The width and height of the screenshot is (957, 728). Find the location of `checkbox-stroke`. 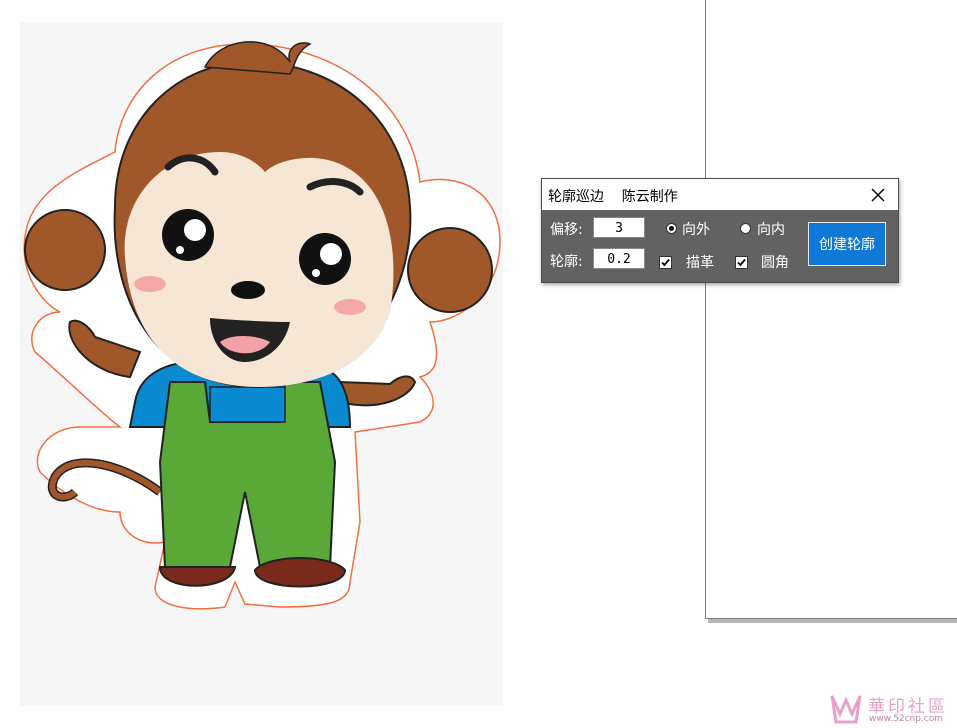

checkbox-stroke is located at coordinates (665, 262).